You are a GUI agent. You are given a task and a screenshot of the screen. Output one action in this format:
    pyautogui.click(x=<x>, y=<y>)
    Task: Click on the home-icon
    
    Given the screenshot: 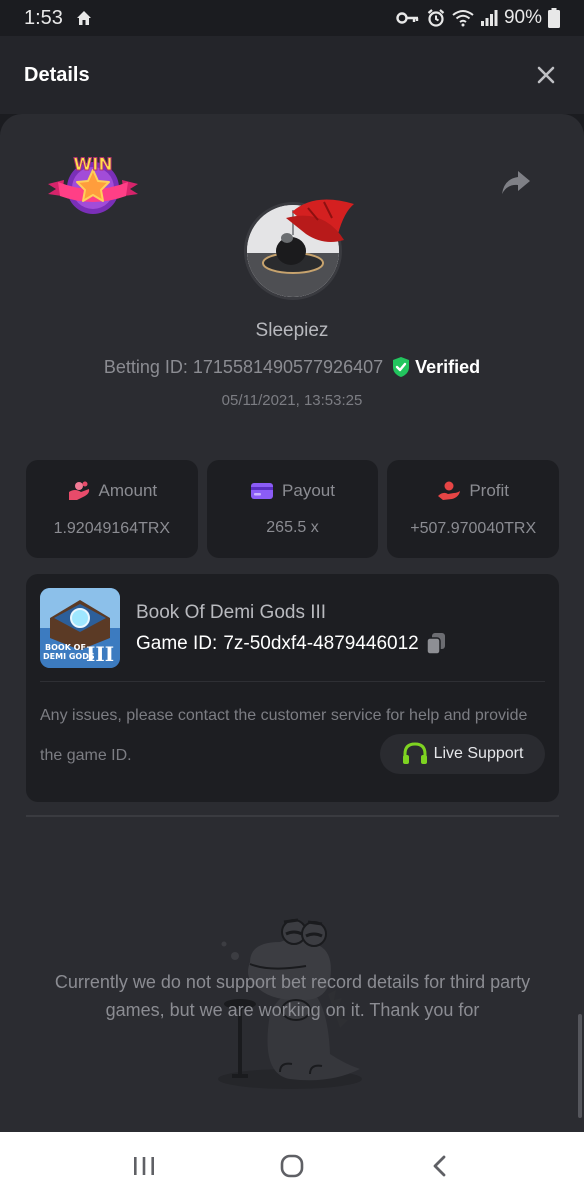 What is the action you would take?
    pyautogui.click(x=84, y=18)
    